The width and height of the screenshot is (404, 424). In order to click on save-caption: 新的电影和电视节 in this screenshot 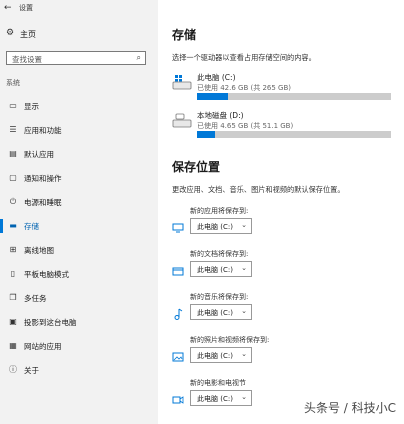, I will do `click(218, 383)`.